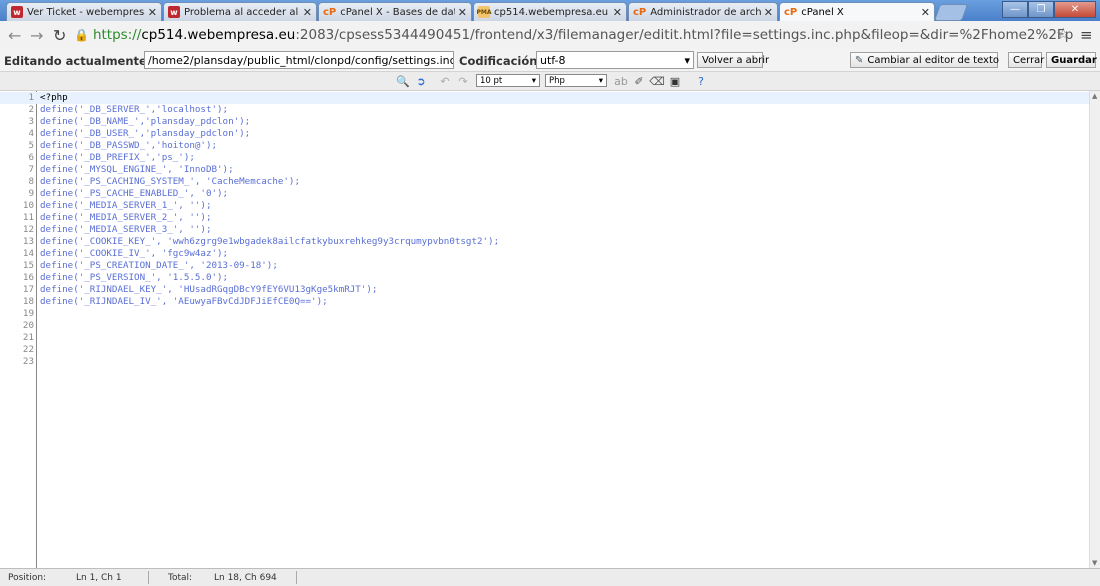  Describe the element at coordinates (544, 338) in the screenshot. I see `code-line: 21` at that location.